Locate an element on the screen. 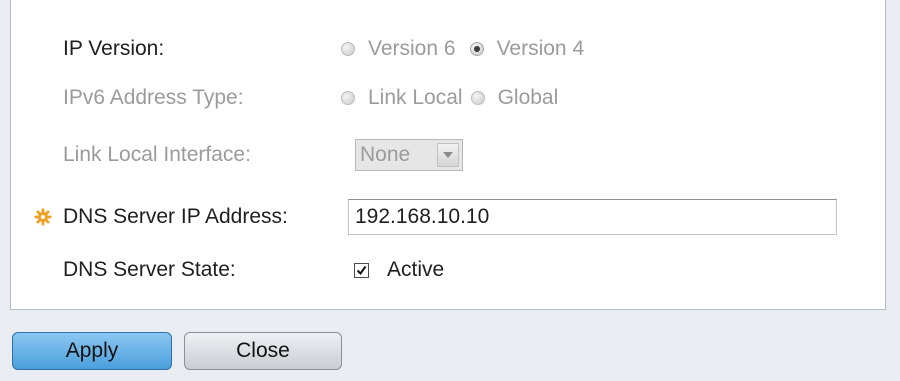 The height and width of the screenshot is (381, 900). active-checkbox-label: Active is located at coordinates (416, 269).